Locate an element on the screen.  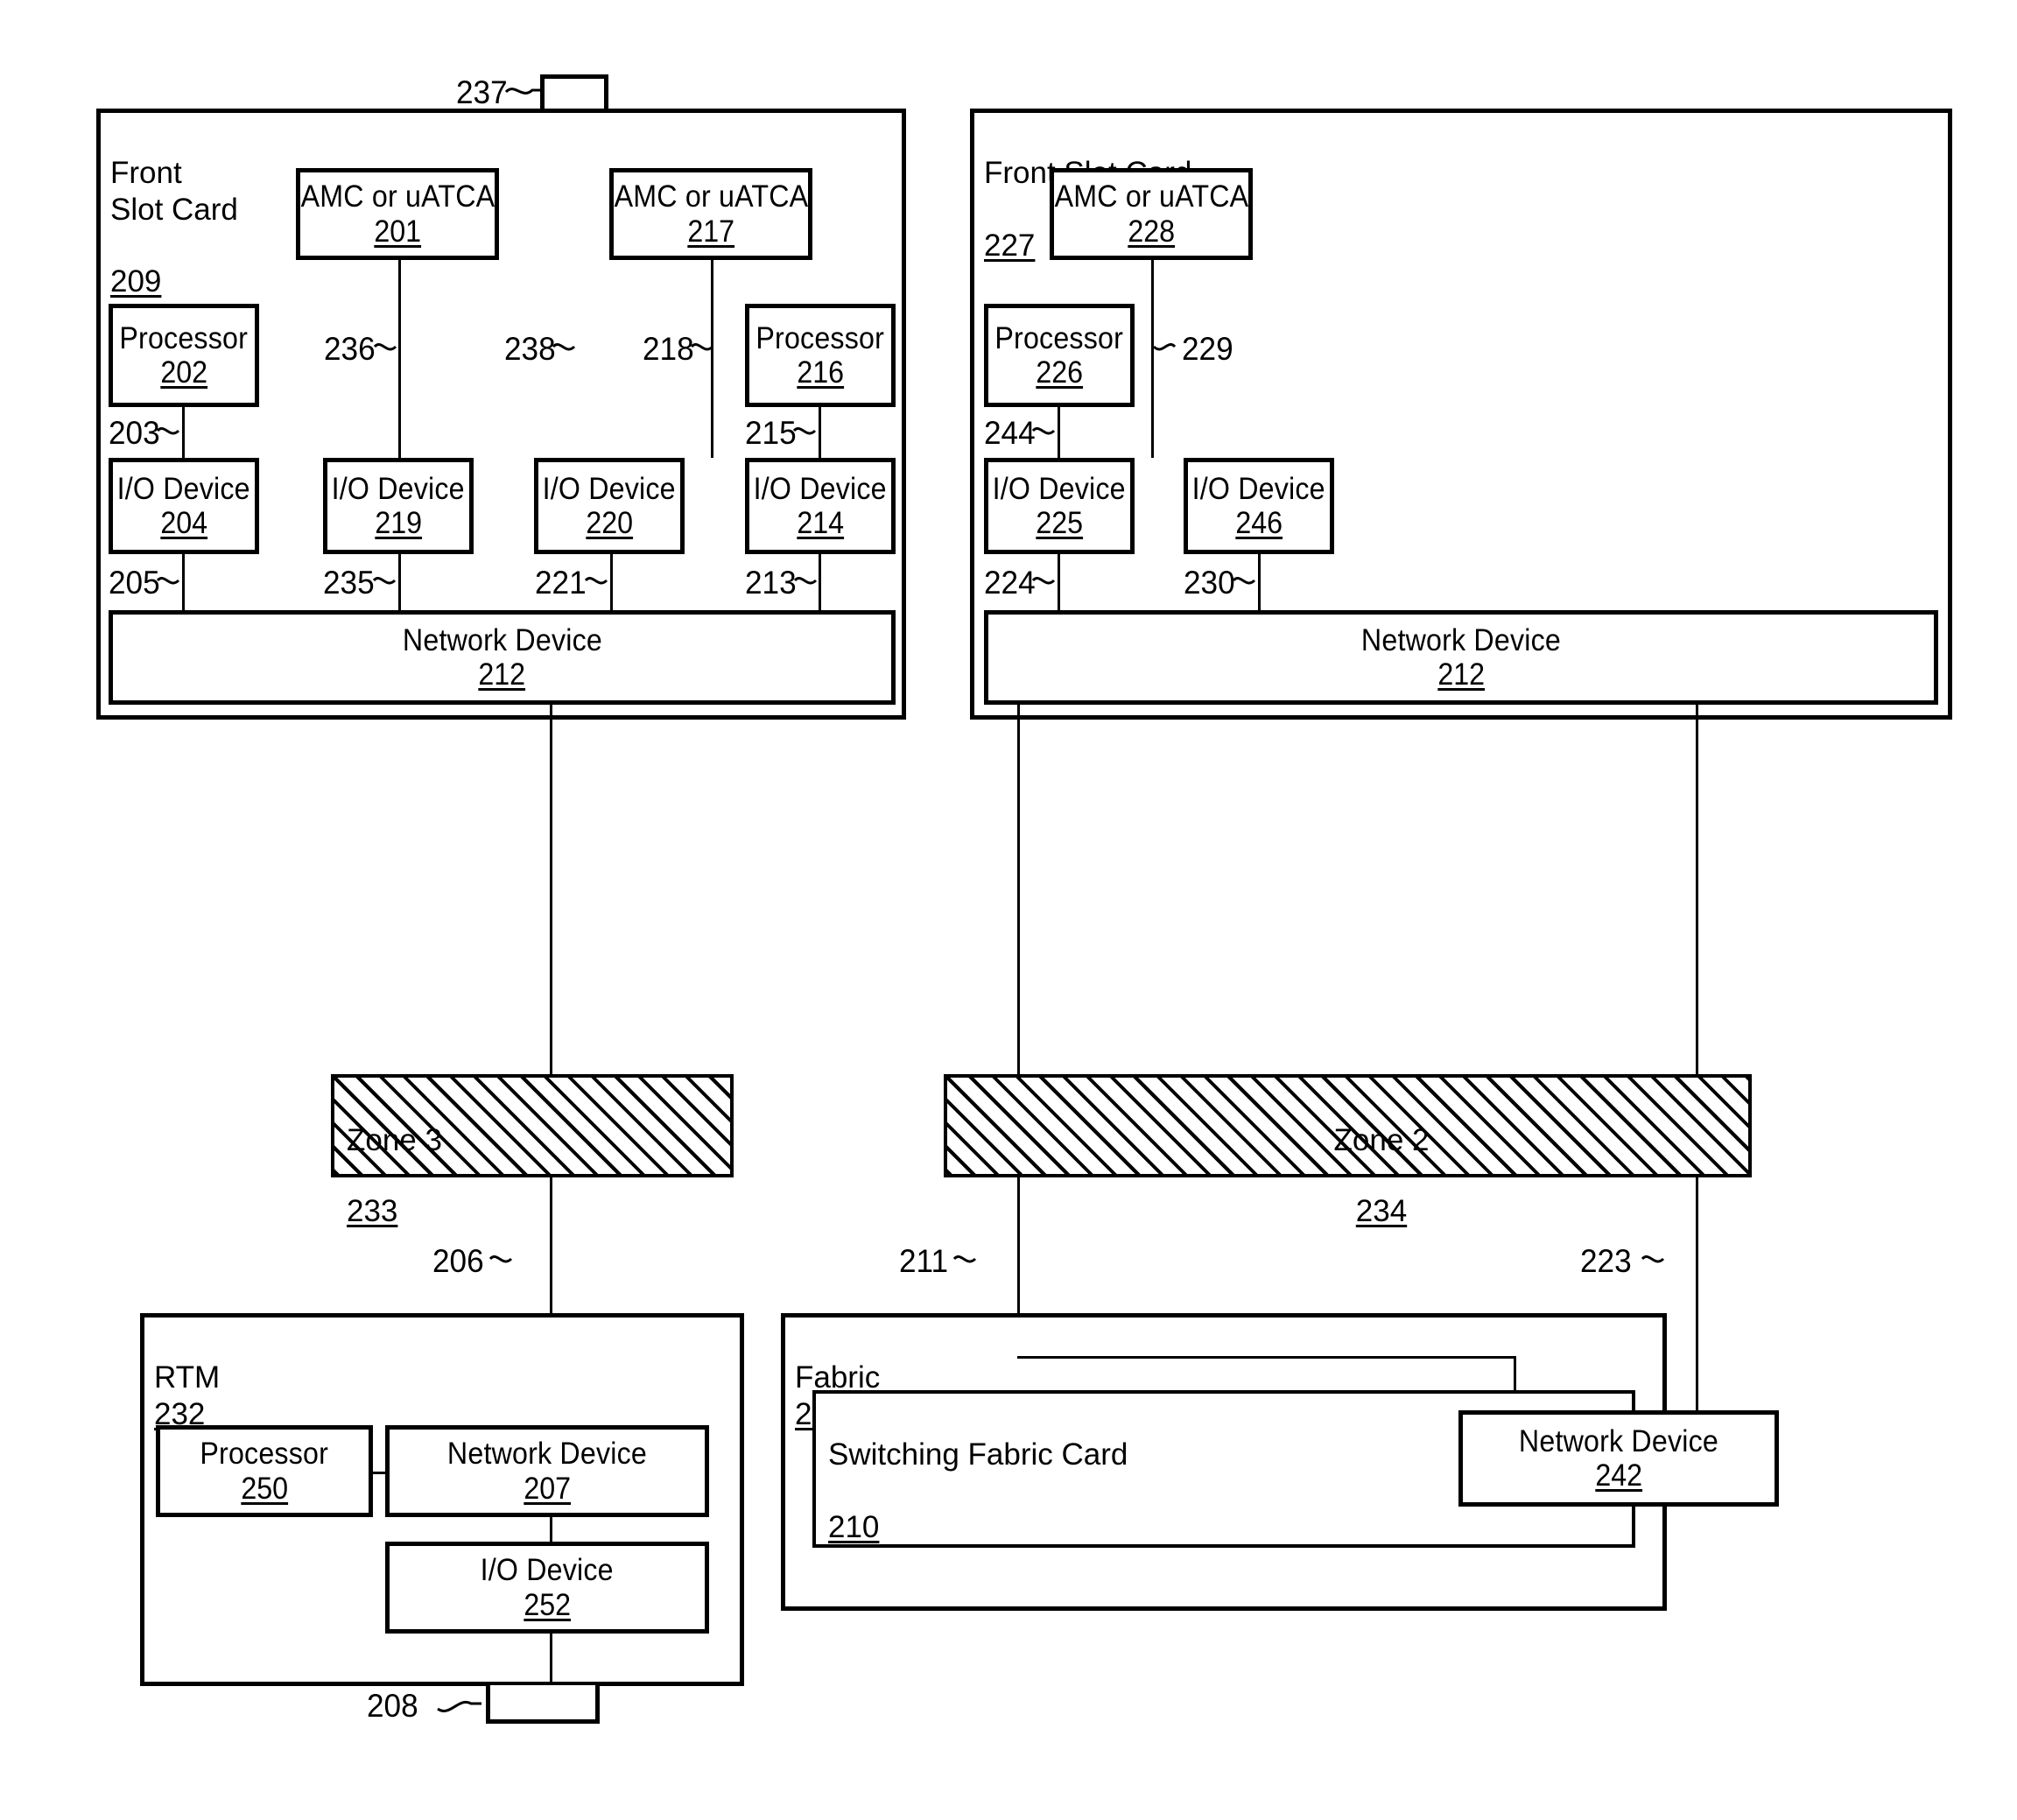
box-io-220-title: I/O Device is located at coordinates (609, 488).